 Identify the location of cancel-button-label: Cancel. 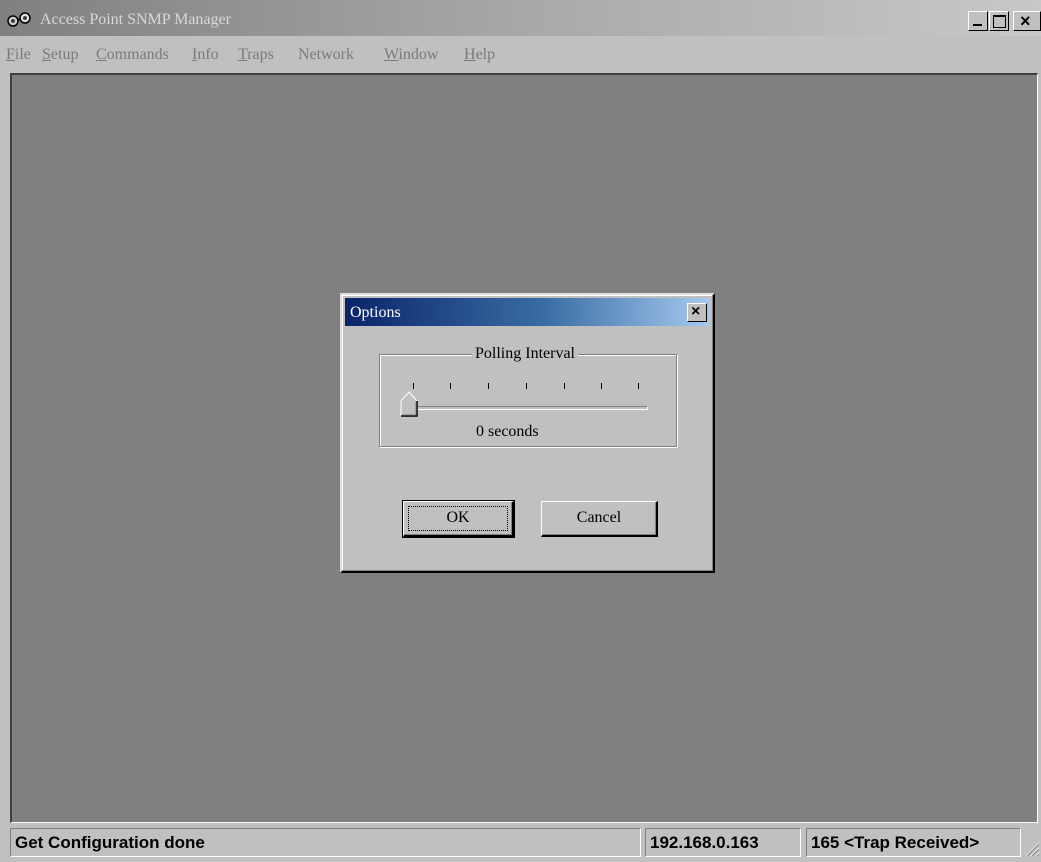
(599, 517).